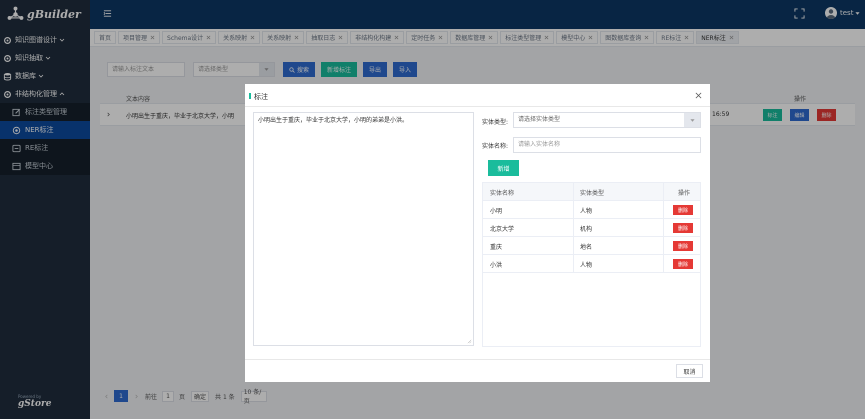  What do you see at coordinates (363, 229) in the screenshot?
I see `annotation-text-area: 小明出生于重庆，毕业于北京大学，小明的弟弟是小洪。` at bounding box center [363, 229].